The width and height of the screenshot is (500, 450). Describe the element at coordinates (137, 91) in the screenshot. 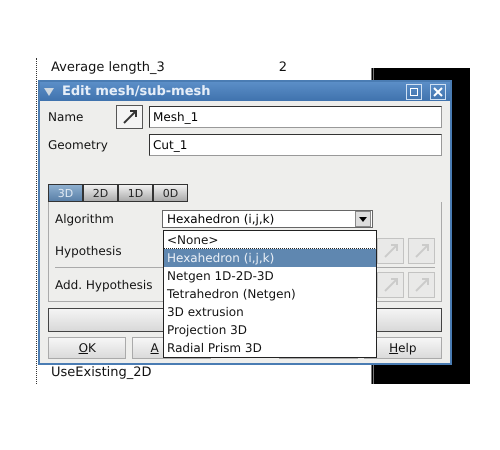

I see `window-title: Edit mesh/sub-mesh` at that location.